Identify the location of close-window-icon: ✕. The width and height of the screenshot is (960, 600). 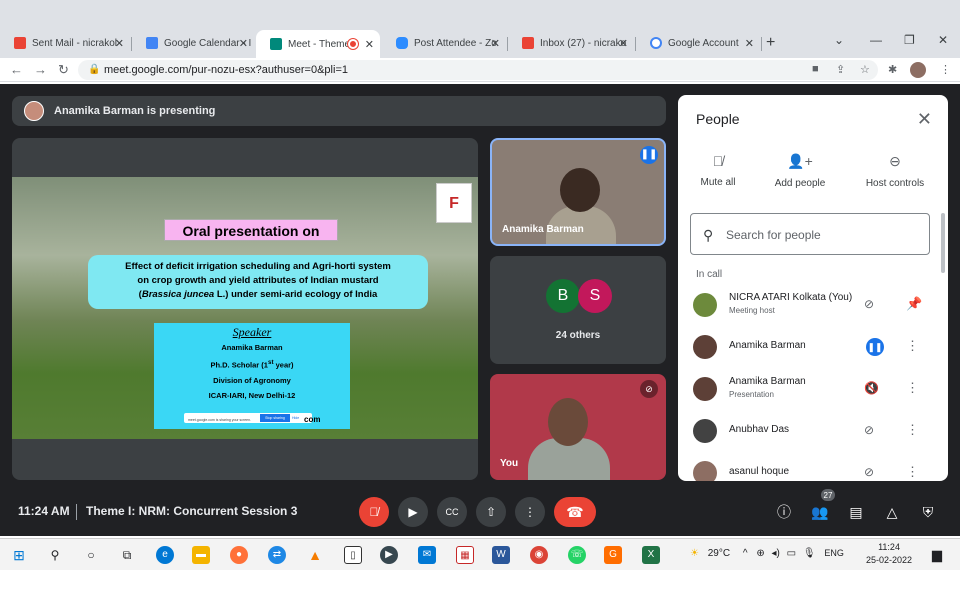
(943, 40).